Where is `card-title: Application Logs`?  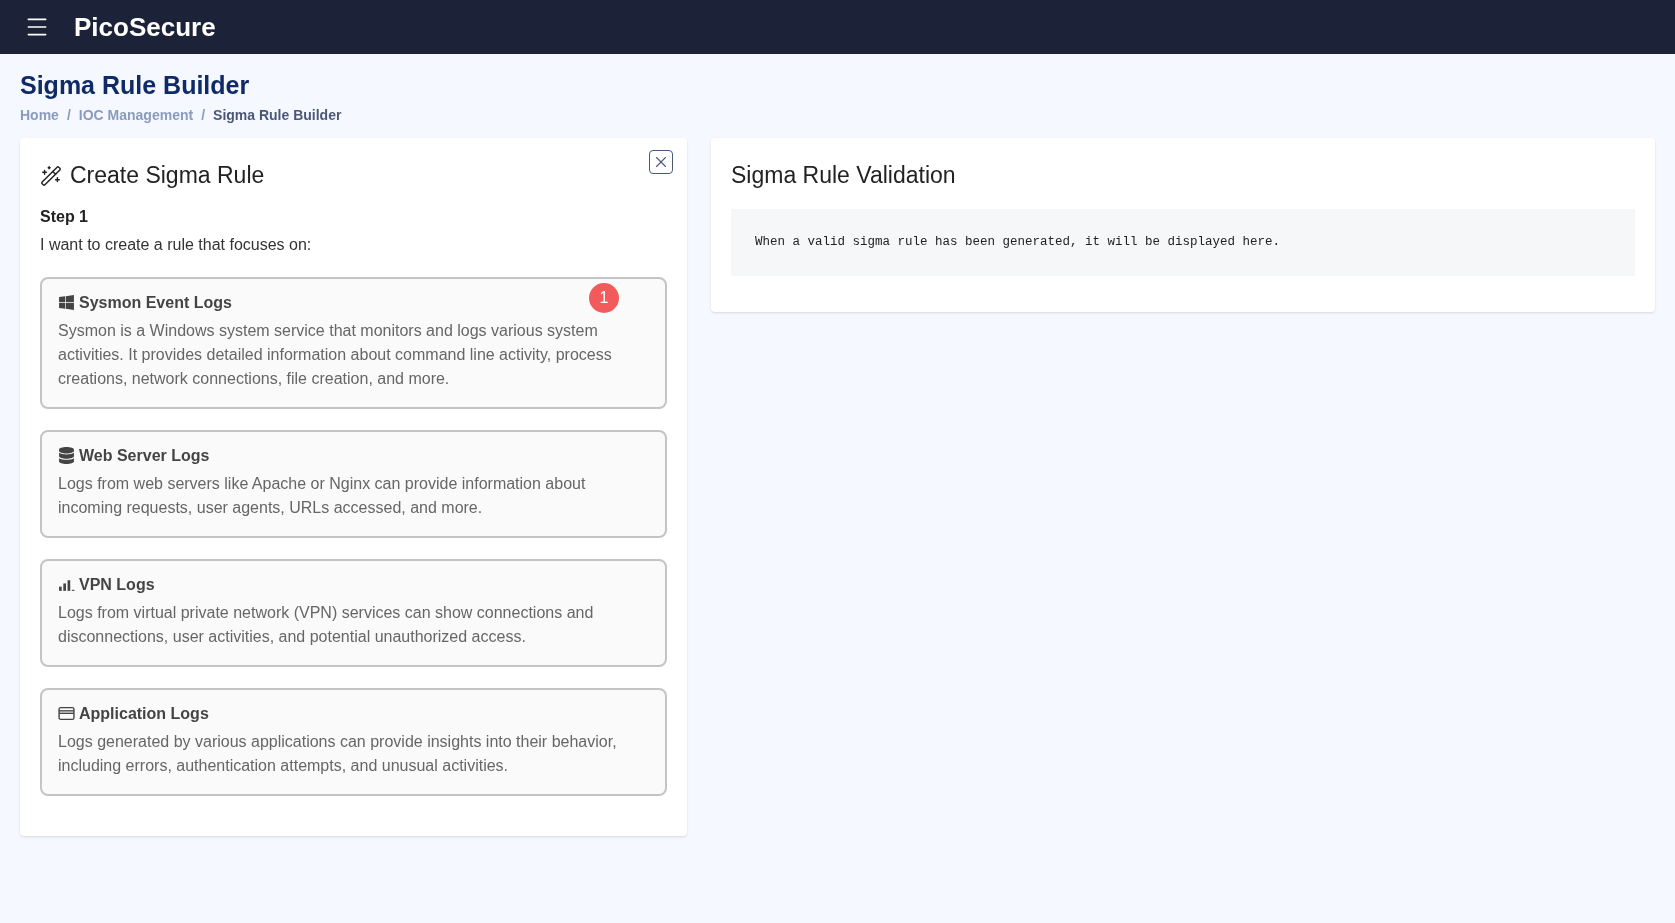
card-title: Application Logs is located at coordinates (144, 713).